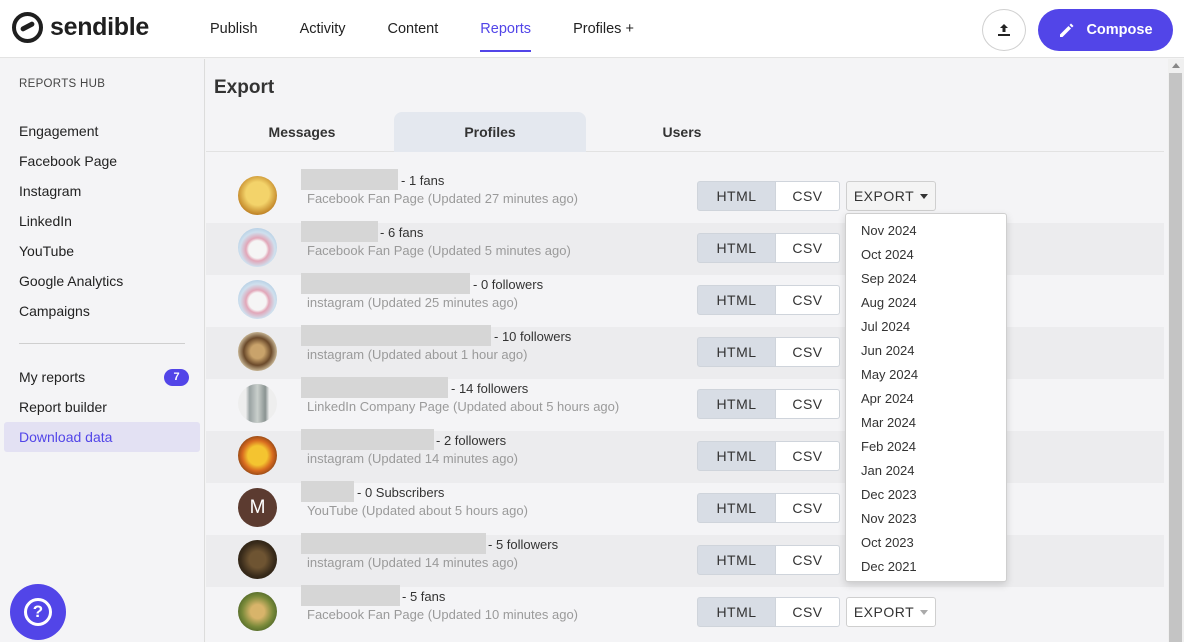  I want to click on menu-item-month: Nov 2024, so click(926, 230).